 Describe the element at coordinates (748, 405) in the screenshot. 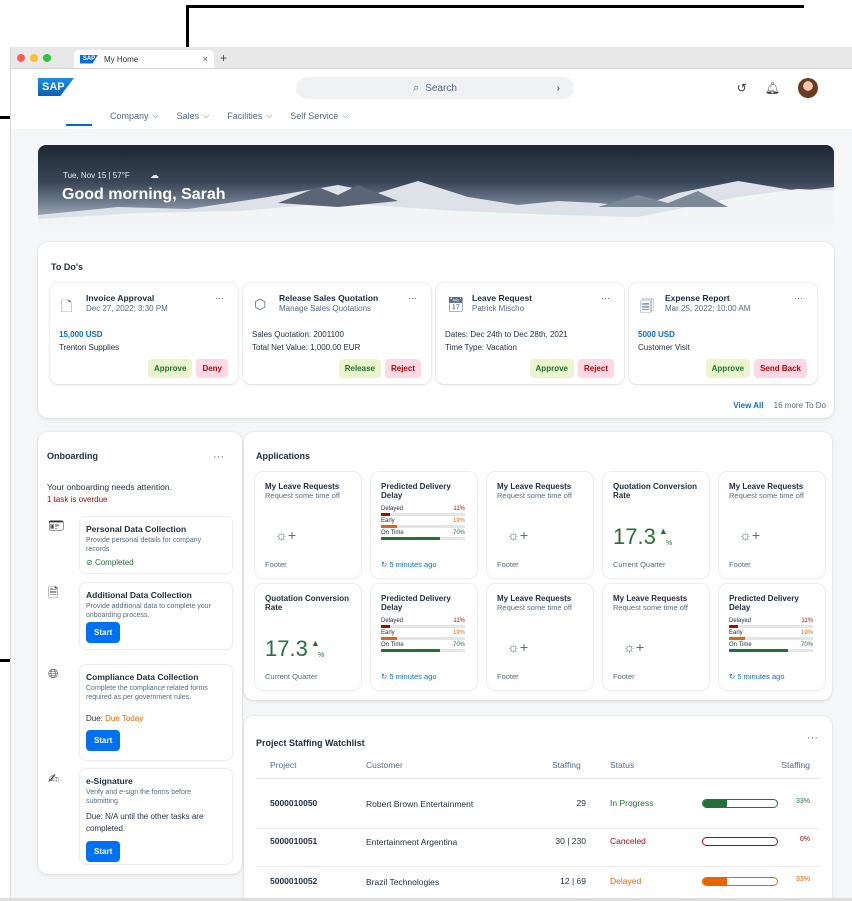

I see `view-all-link: View All` at that location.